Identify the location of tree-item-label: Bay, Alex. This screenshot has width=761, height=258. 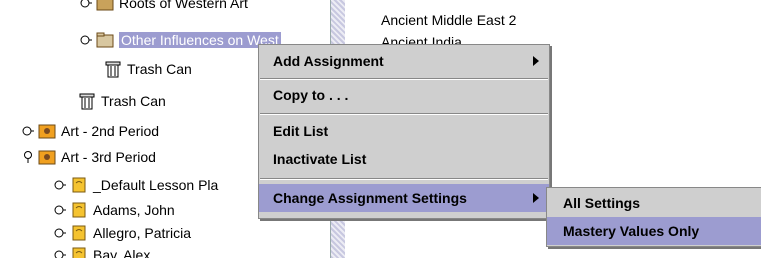
(122, 252).